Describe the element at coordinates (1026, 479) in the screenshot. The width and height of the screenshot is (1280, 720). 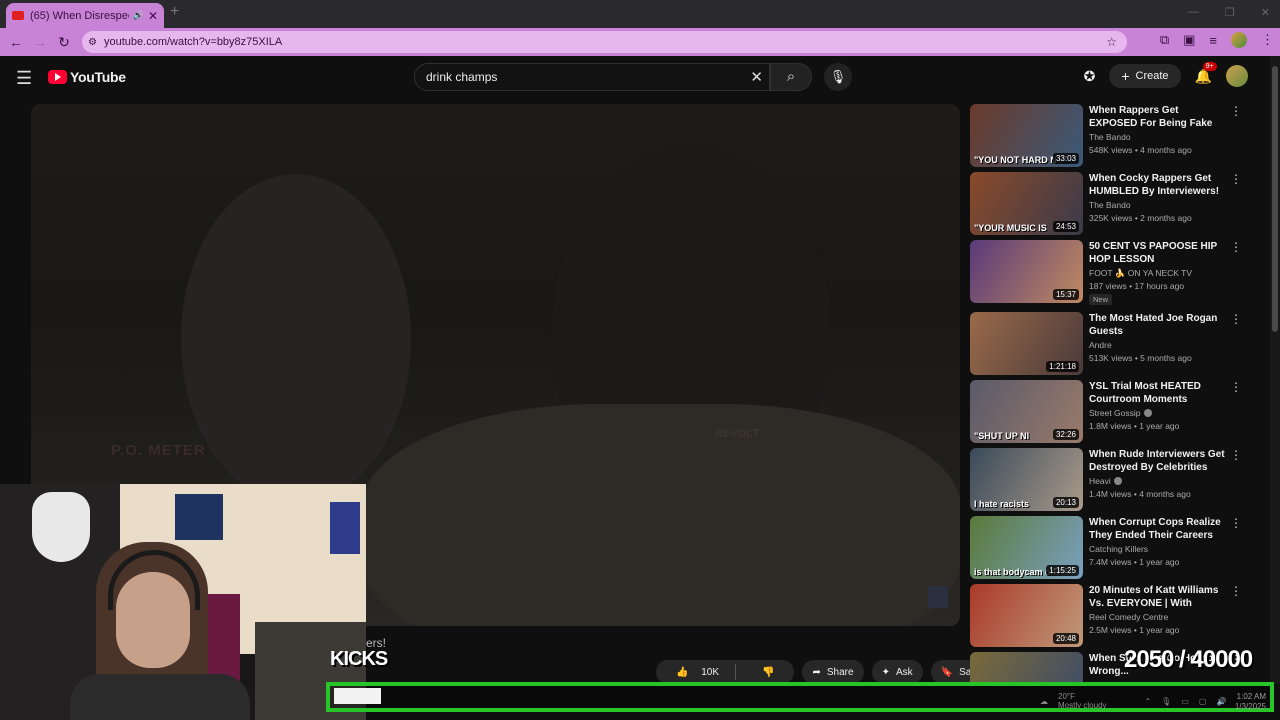
I see `recommendation-thumbnail: I hate racists 20:13` at that location.